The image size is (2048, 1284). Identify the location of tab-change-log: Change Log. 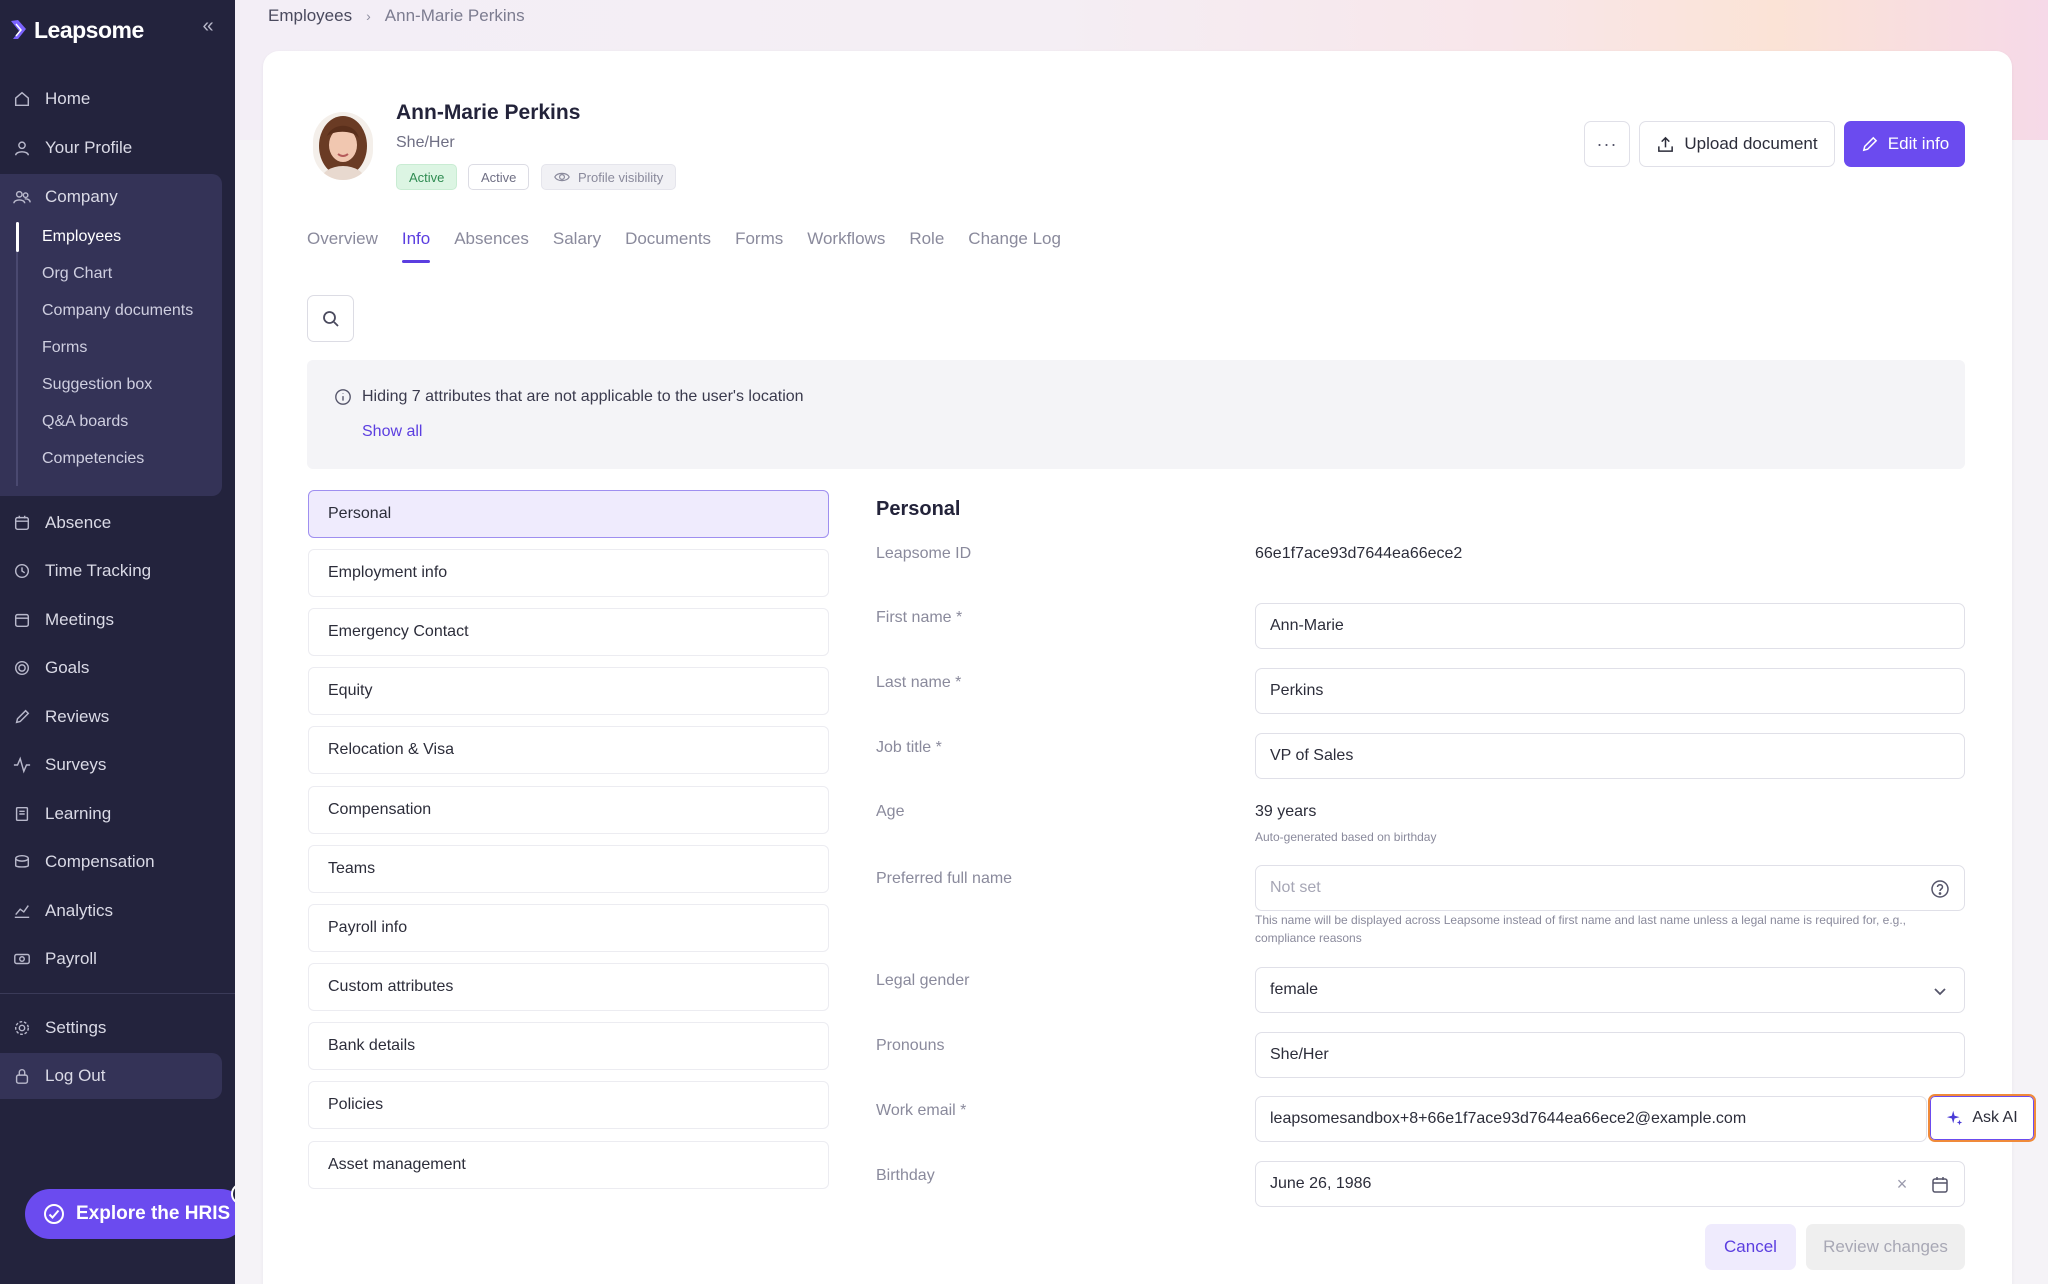
(1014, 247).